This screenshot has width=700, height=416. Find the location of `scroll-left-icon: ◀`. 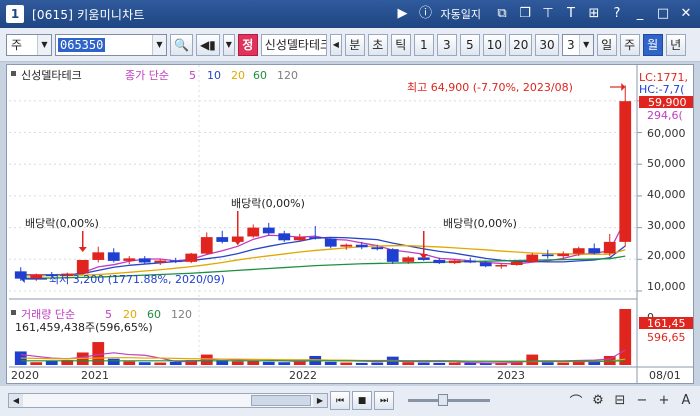

scroll-left-icon: ◀ is located at coordinates (16, 400).